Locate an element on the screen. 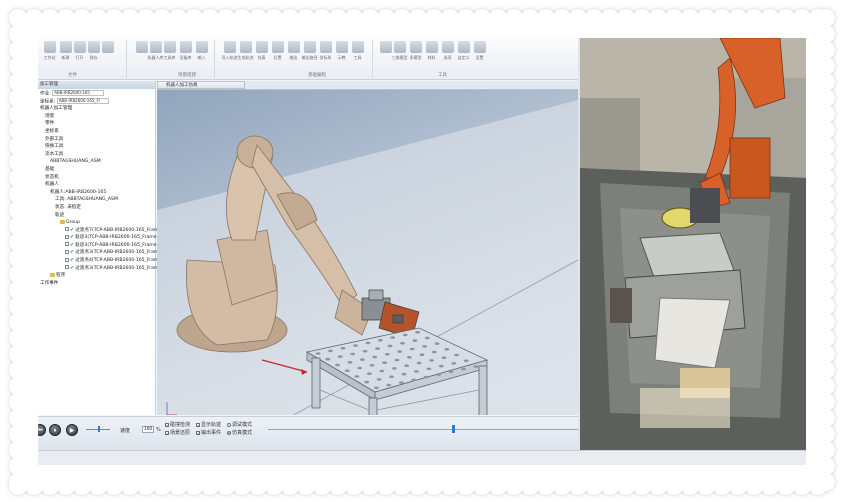 The width and height of the screenshot is (844, 504). play-button: ▶ is located at coordinates (72, 430).